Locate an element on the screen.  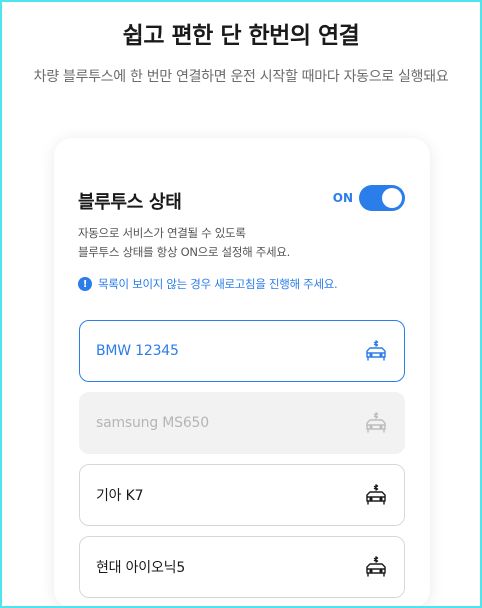
bluetooth-toggle is located at coordinates (382, 198).